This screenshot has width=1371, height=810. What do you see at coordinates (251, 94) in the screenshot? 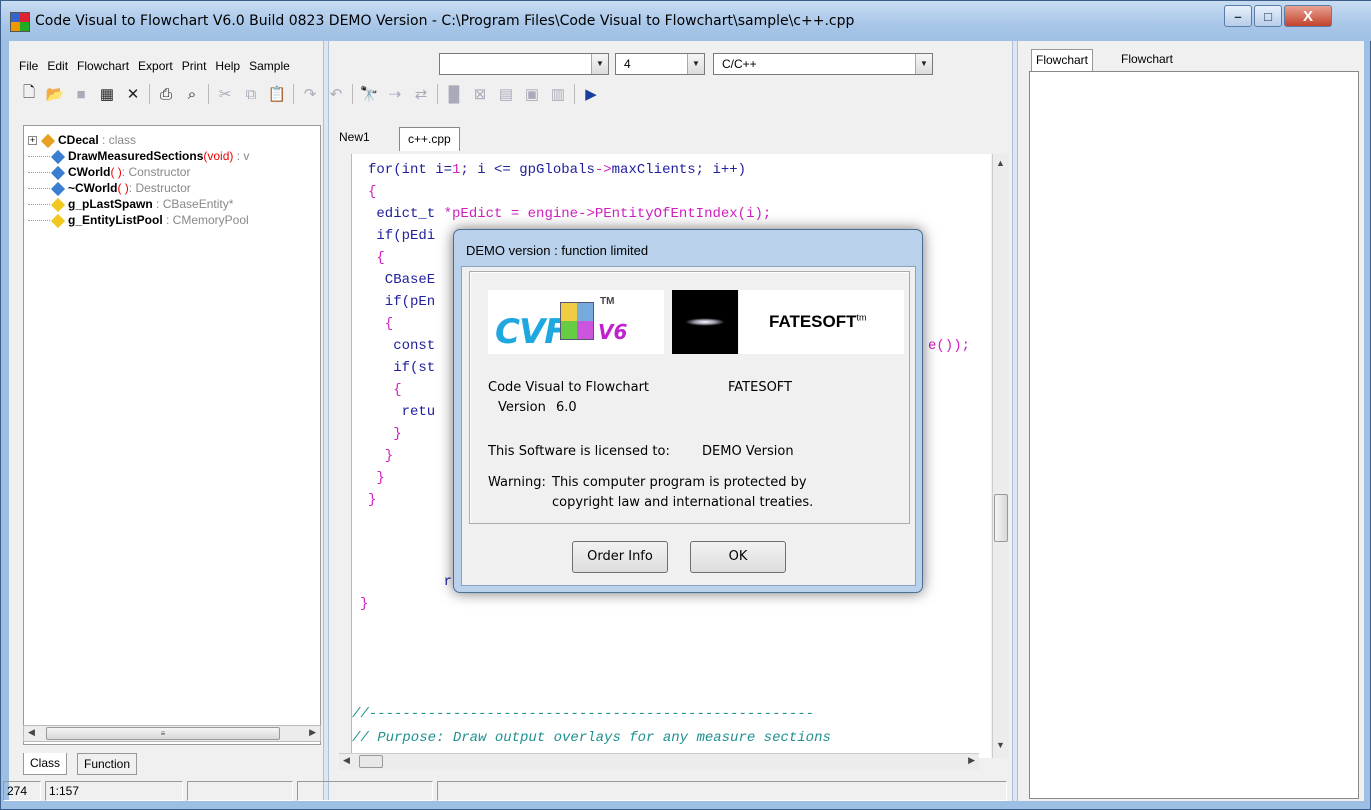
I see `copy-icon: ⧉` at bounding box center [251, 94].